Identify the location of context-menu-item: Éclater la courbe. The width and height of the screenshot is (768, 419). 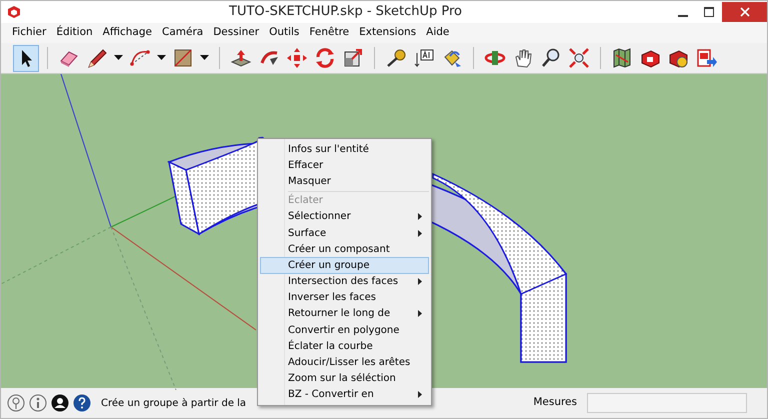
(344, 346).